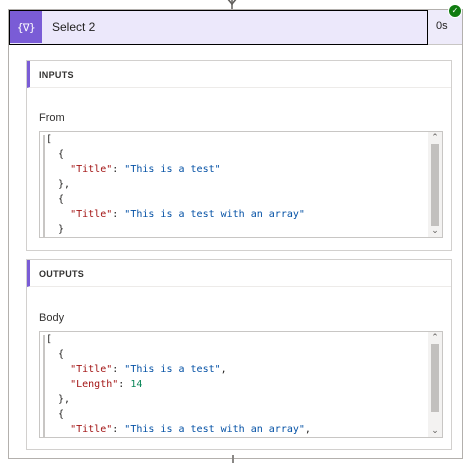  I want to click on action-header: {∇} Select 2 0s, so click(235, 27).